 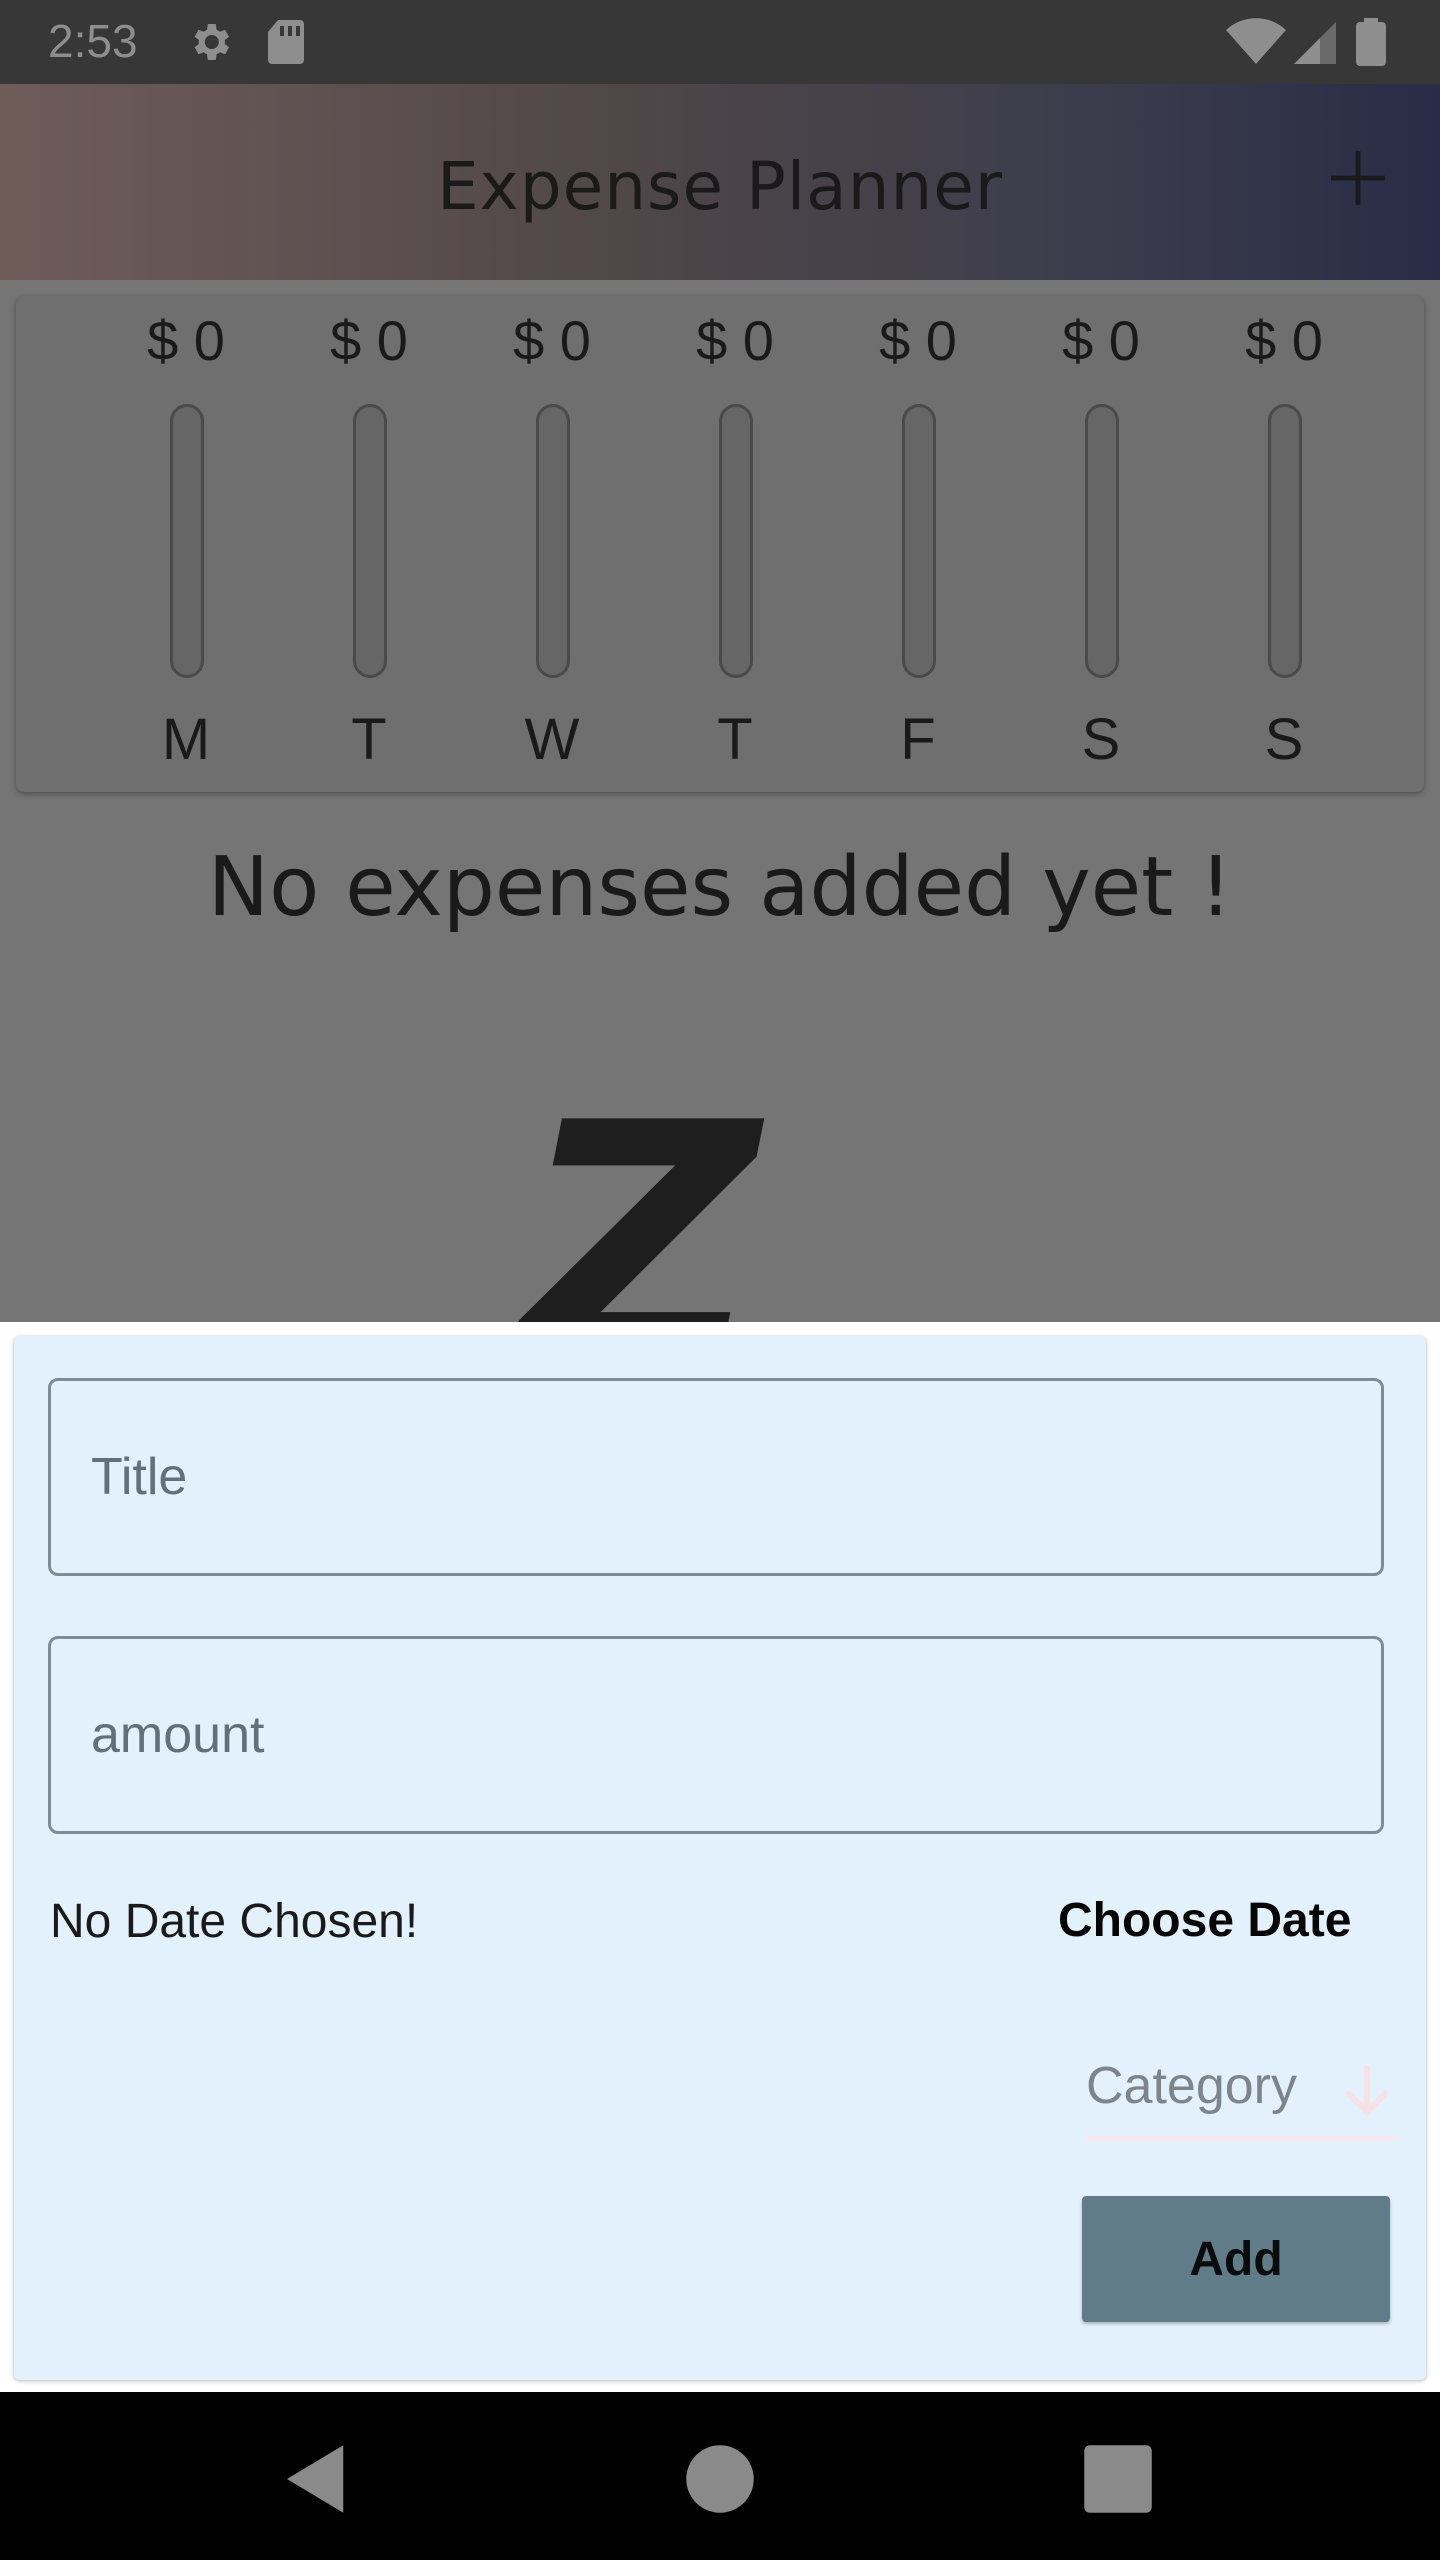 What do you see at coordinates (211, 42) in the screenshot?
I see `settings-icon` at bounding box center [211, 42].